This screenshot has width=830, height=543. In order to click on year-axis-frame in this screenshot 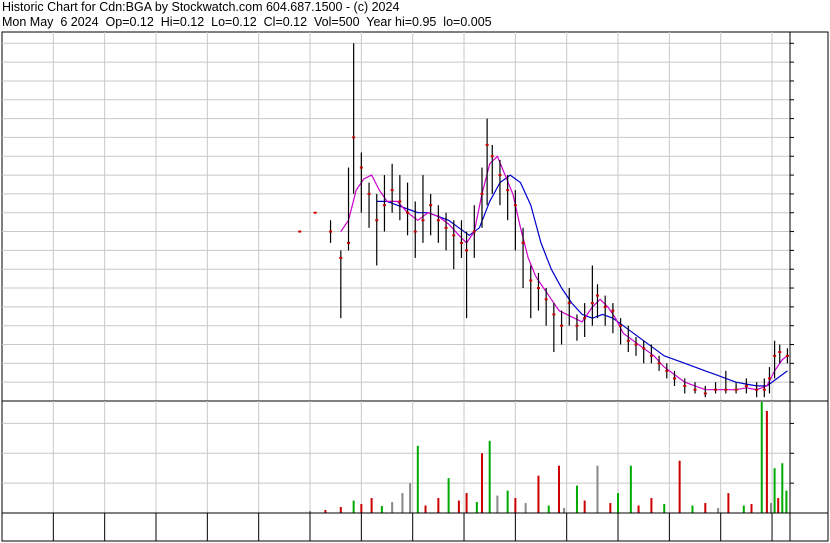, I will do `click(415, 527)`.